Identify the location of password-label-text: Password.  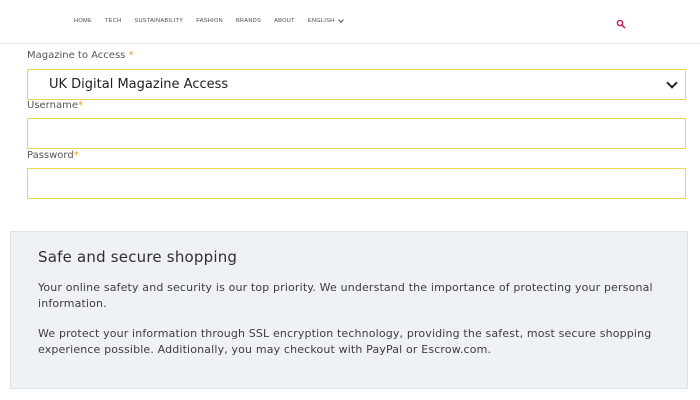
(50, 155).